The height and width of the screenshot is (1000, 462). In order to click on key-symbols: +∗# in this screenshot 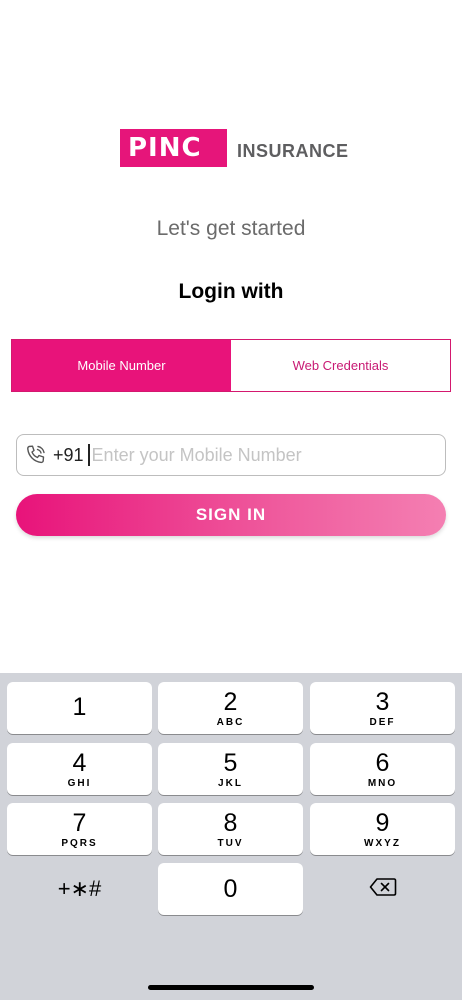, I will do `click(79, 889)`.